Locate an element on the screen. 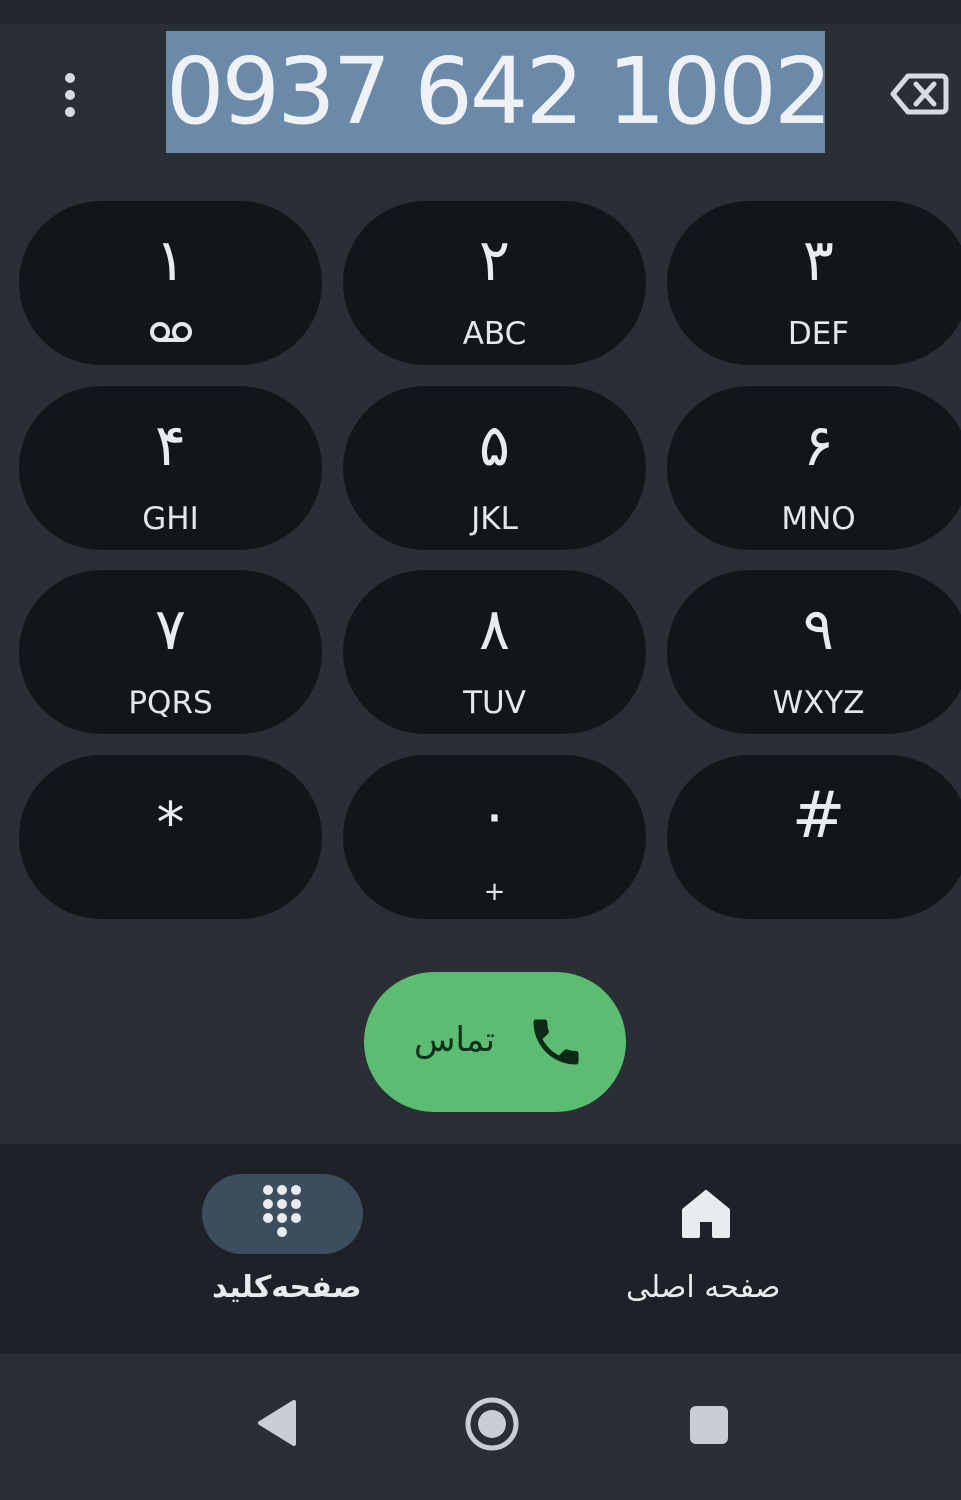 This screenshot has height=1500, width=961. key-letters: DEF is located at coordinates (818, 334).